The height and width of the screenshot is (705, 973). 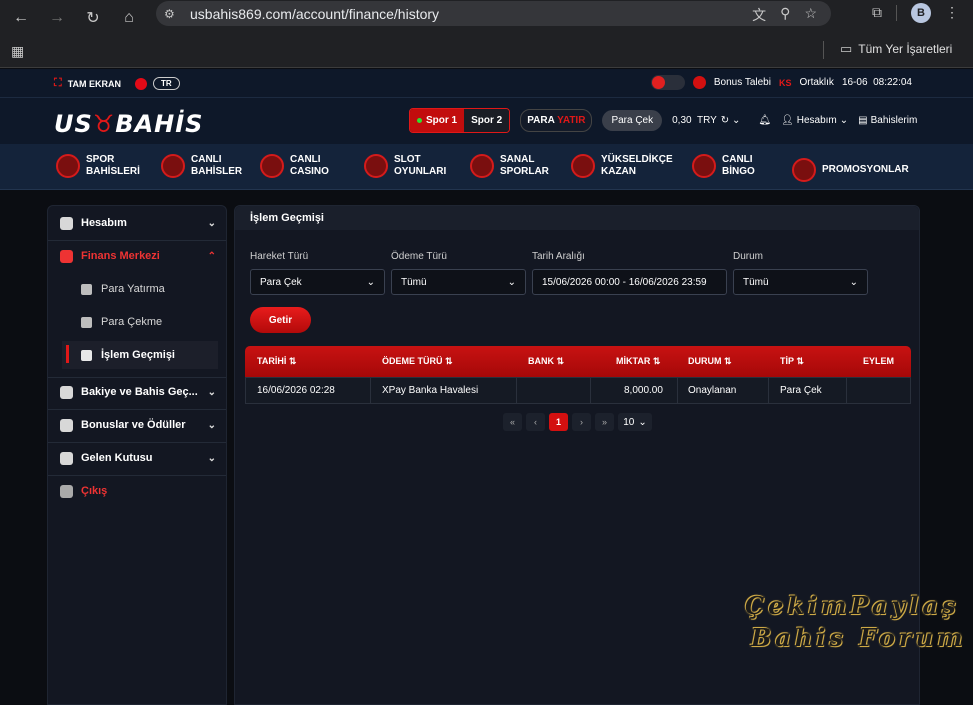 What do you see at coordinates (723, 166) in the screenshot?
I see `nav-live-bingo: CANLI BİNGO` at bounding box center [723, 166].